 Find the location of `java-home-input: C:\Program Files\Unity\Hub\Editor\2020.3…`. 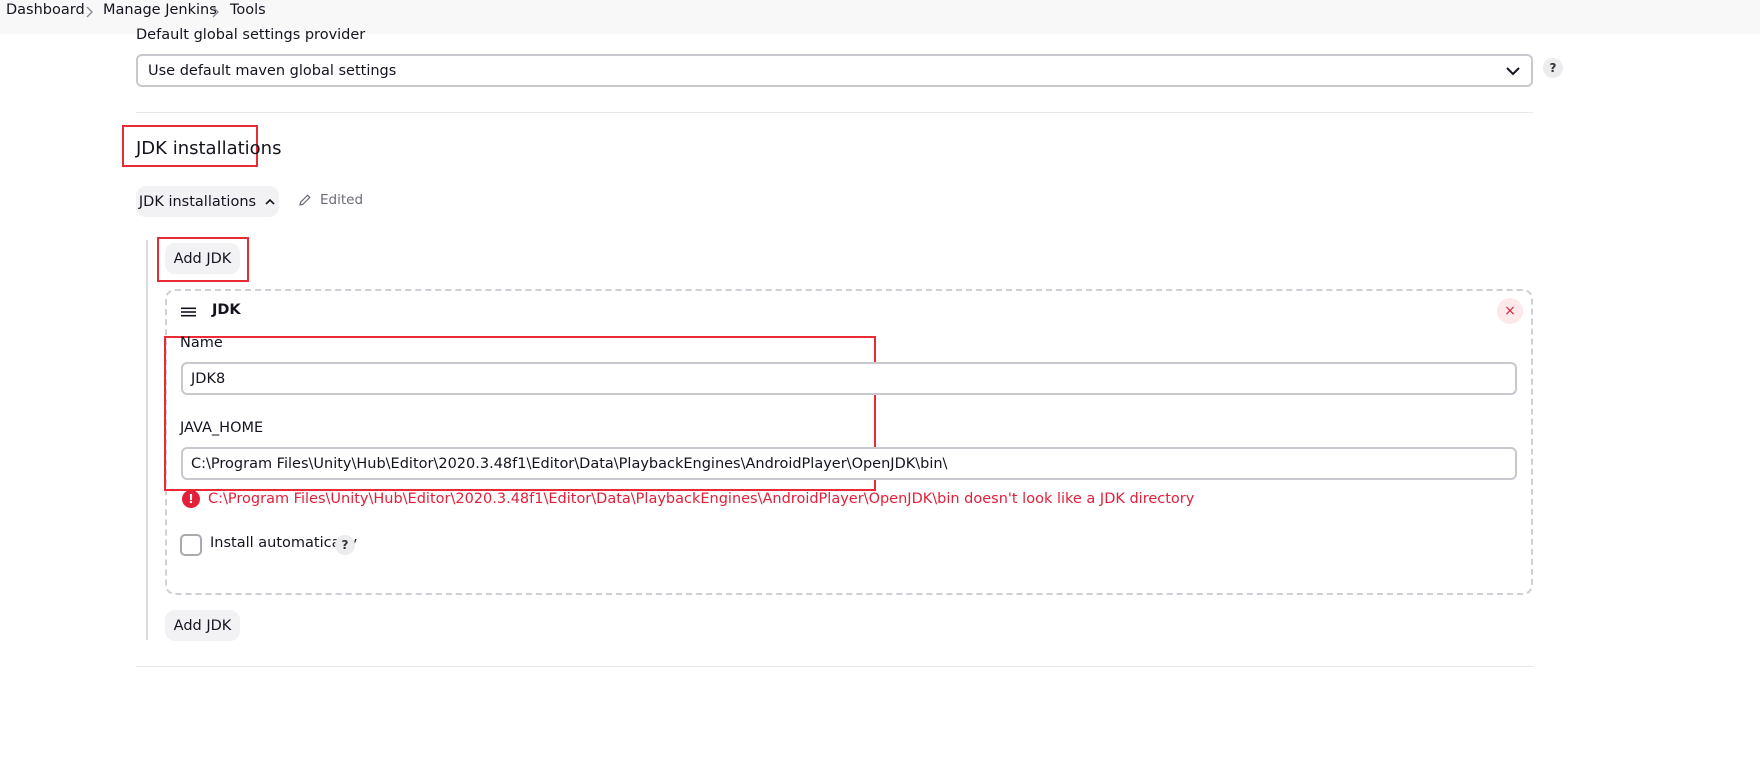

java-home-input: C:\Program Files\Unity\Hub\Editor\2020.3… is located at coordinates (849, 463).